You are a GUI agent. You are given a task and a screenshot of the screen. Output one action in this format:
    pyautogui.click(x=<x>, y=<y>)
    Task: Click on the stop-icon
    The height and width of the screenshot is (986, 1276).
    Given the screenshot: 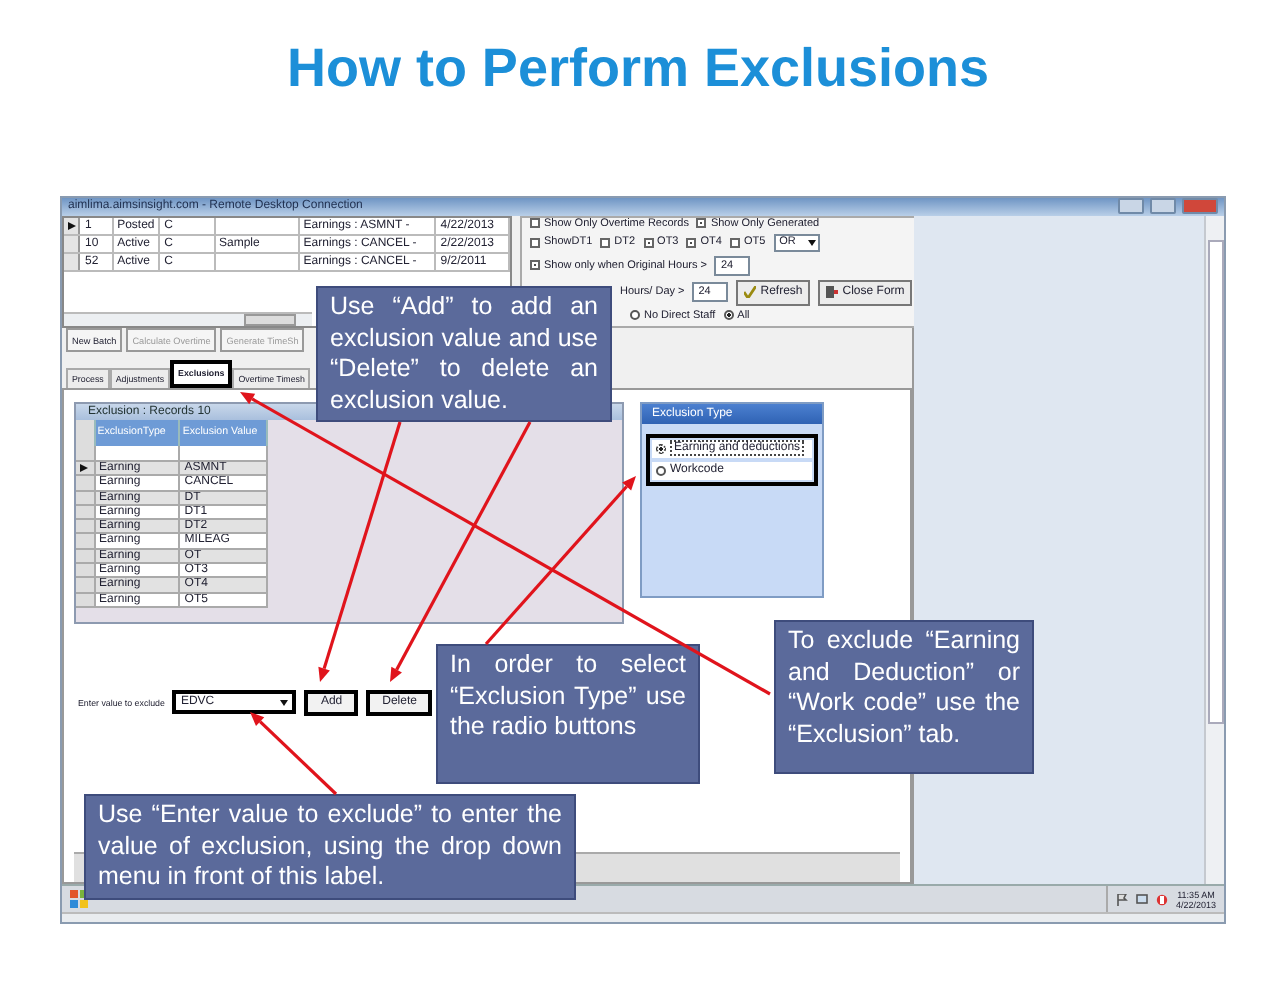 What is the action you would take?
    pyautogui.click(x=1161, y=899)
    